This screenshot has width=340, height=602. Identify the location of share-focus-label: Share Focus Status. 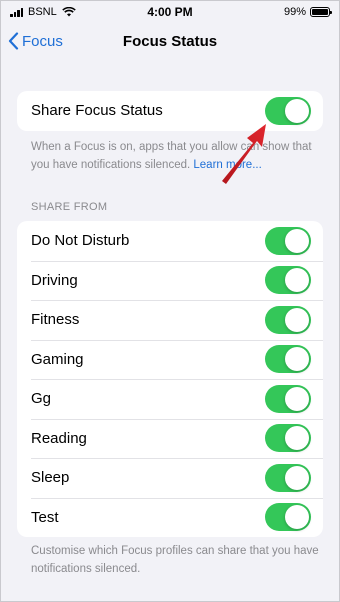
(97, 111).